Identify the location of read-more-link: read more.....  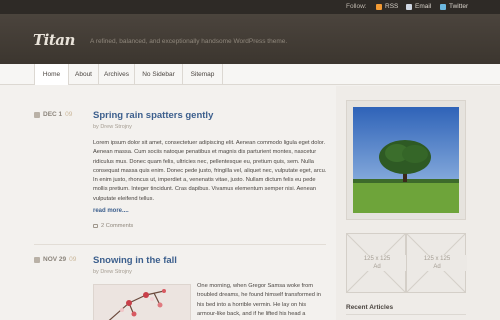
(111, 211).